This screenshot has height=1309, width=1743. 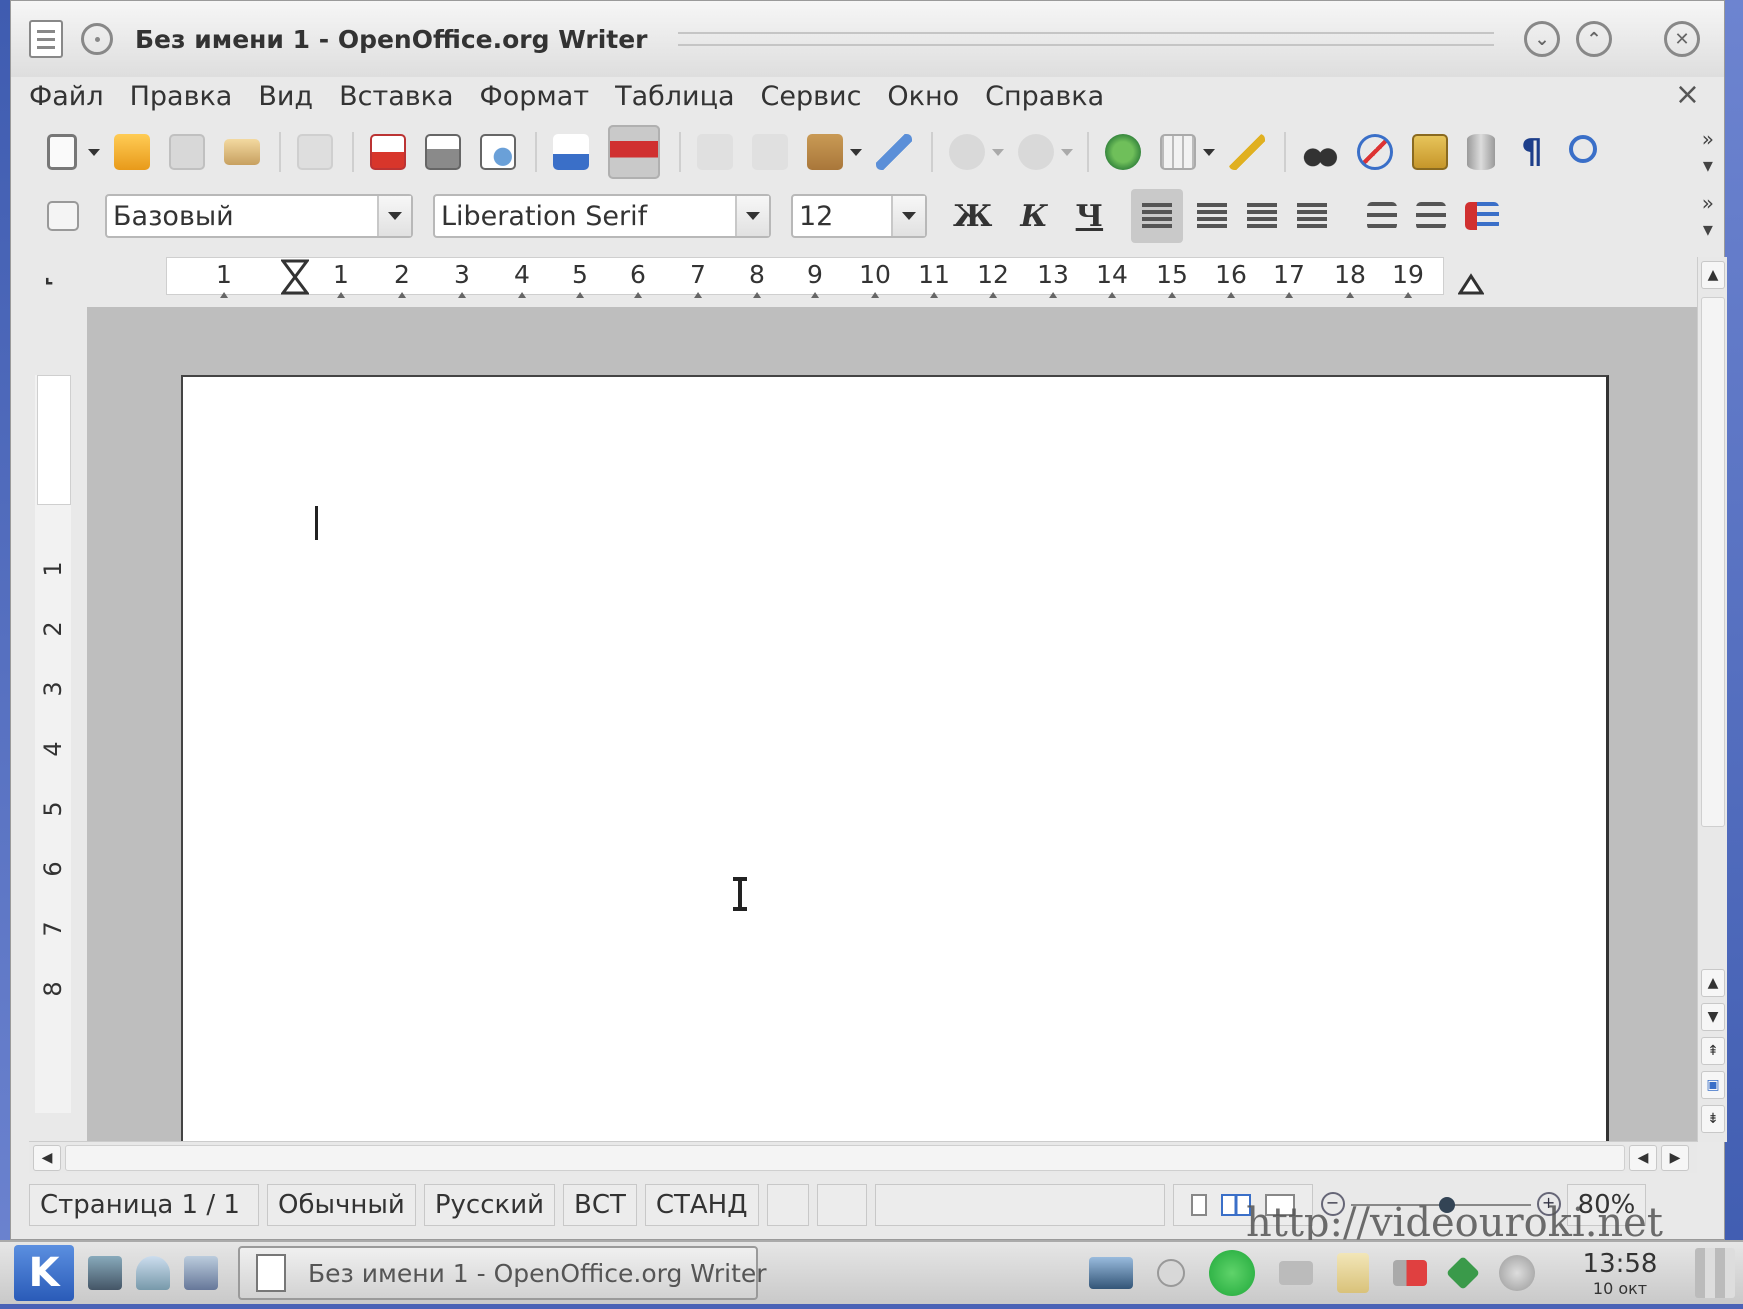 What do you see at coordinates (144, 1205) in the screenshot?
I see `status-page-number: Страница 1 / 1` at bounding box center [144, 1205].